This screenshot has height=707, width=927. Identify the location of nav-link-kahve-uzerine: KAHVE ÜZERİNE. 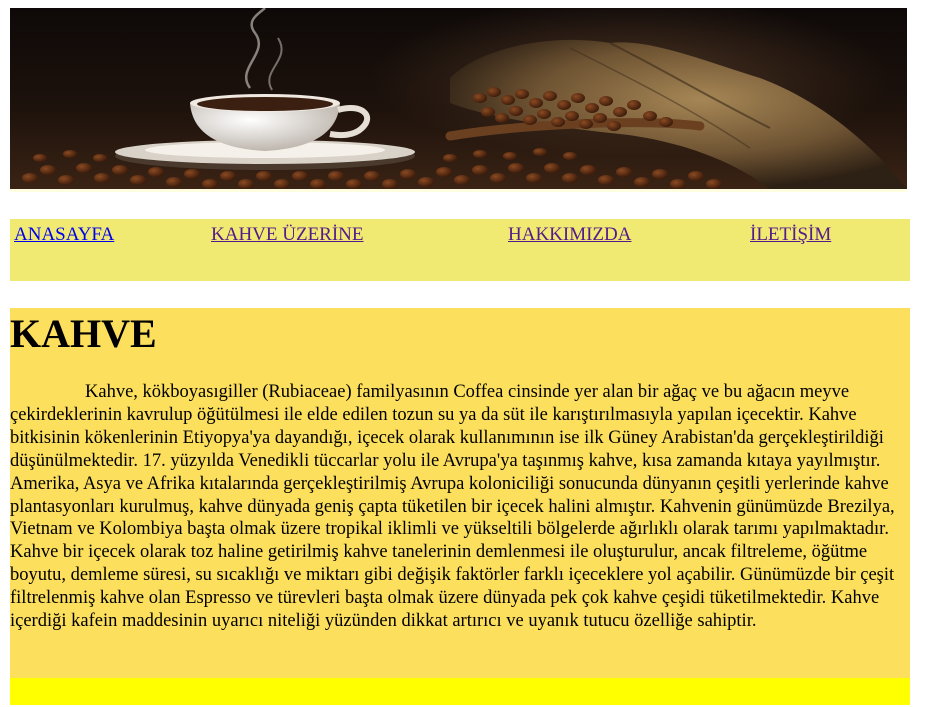
(287, 235).